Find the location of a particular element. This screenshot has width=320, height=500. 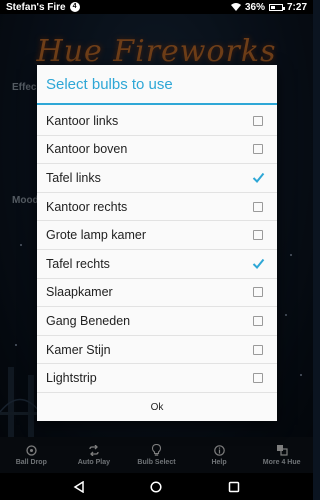

device-name: Stefan's Fire is located at coordinates (36, 7).